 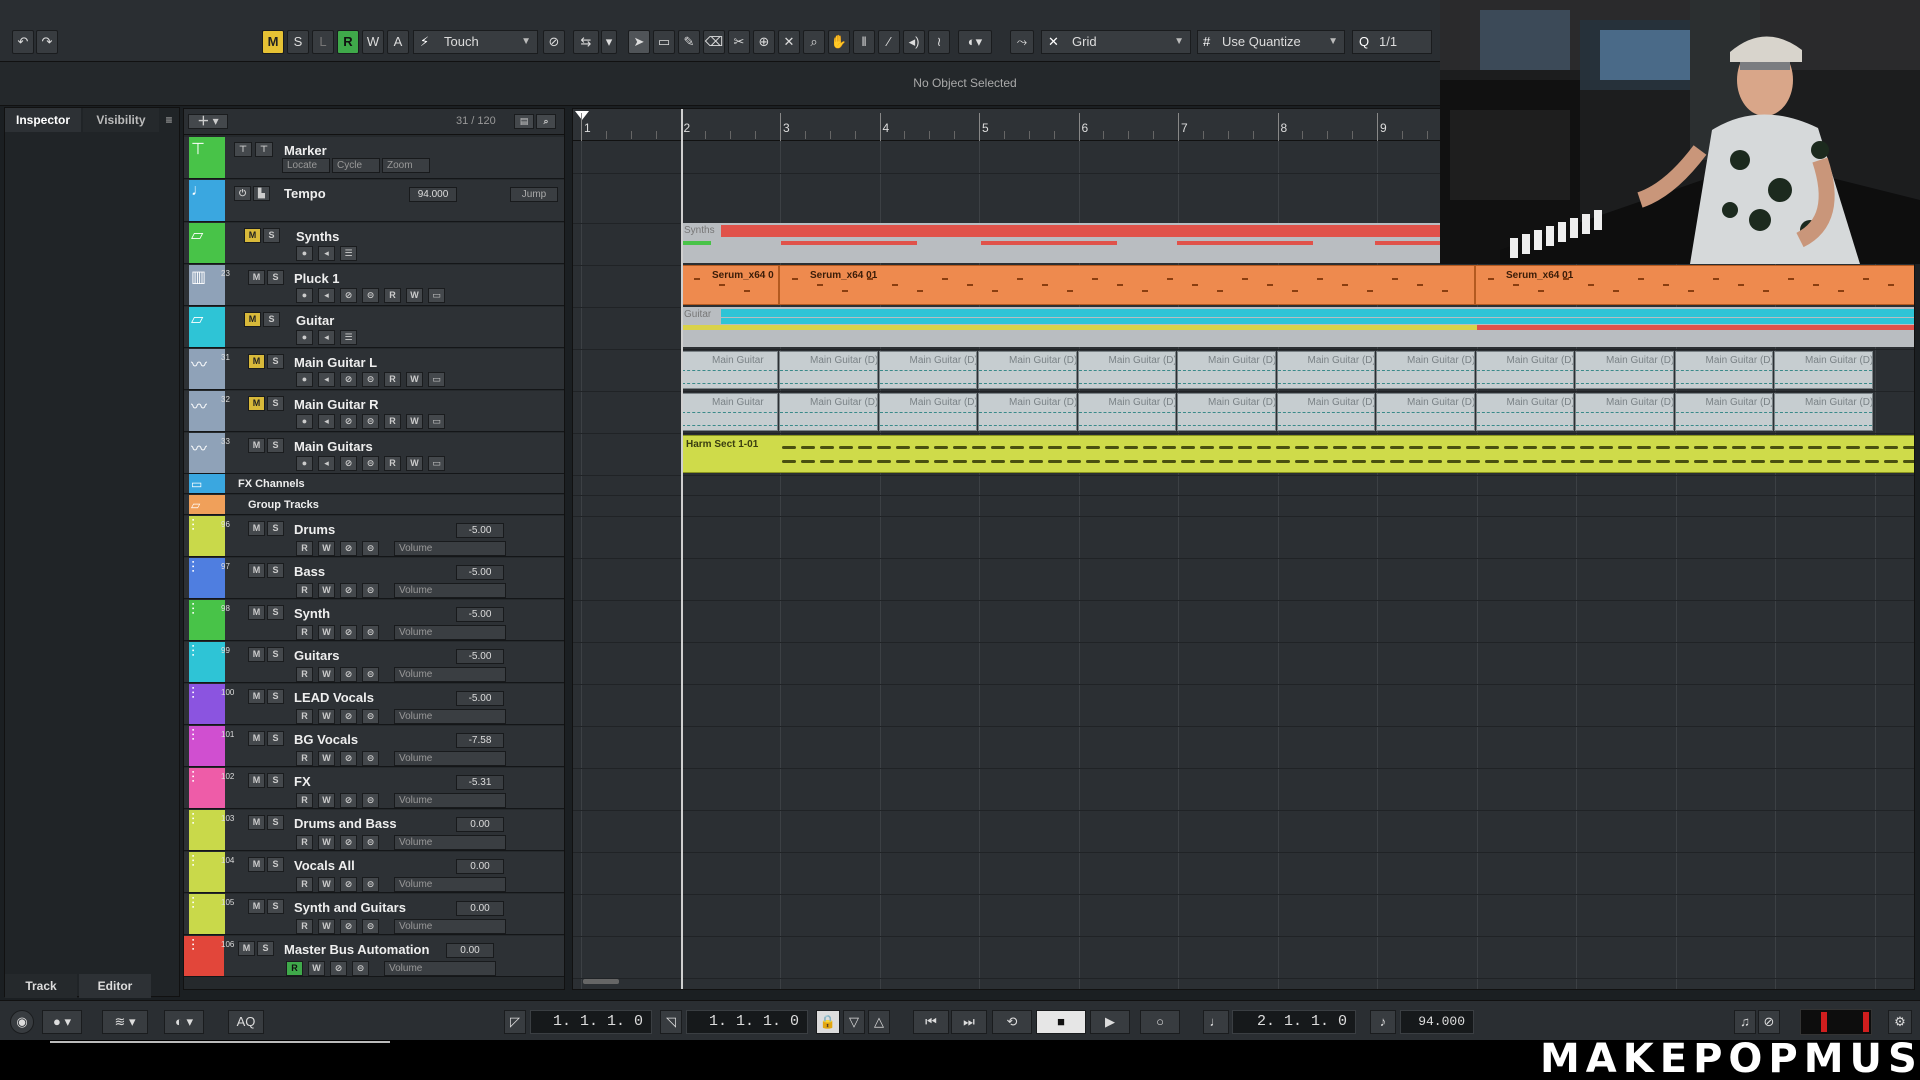 I want to click on left-locator-icon: ◸, so click(x=515, y=1022).